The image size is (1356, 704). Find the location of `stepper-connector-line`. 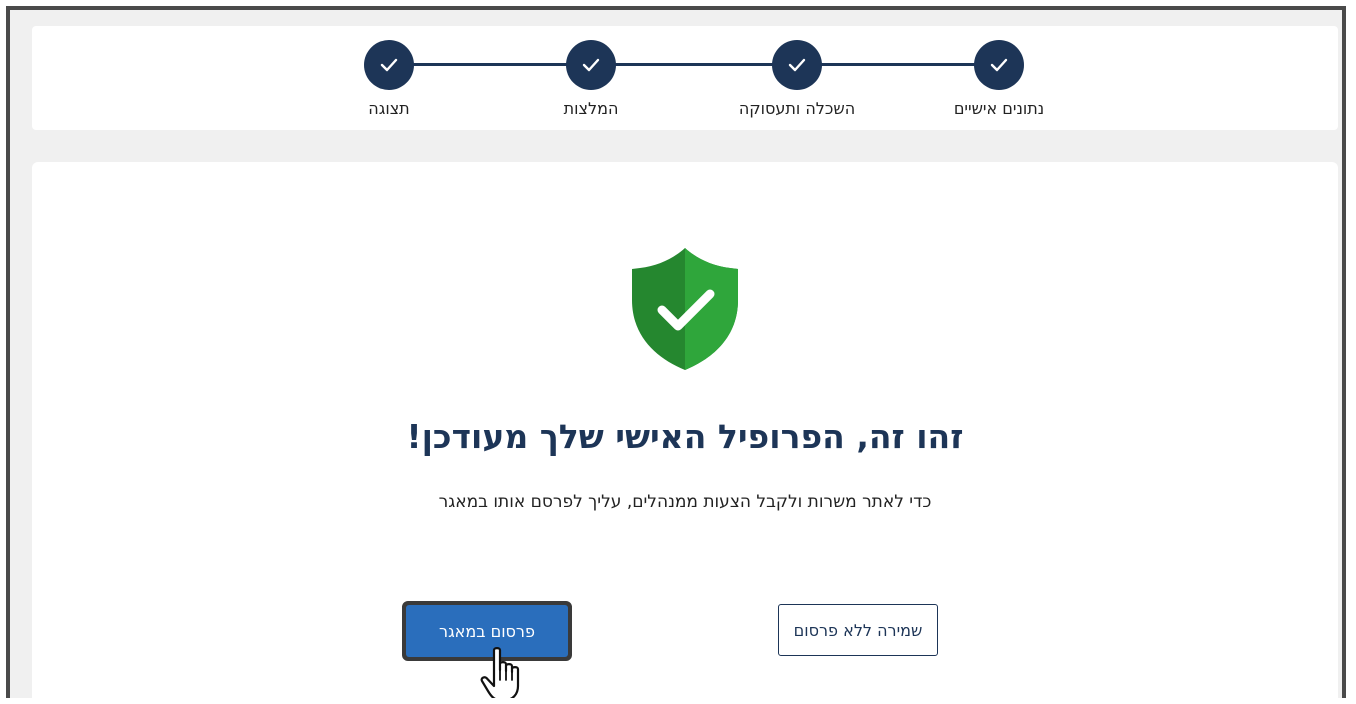

stepper-connector-line is located at coordinates (698, 64).